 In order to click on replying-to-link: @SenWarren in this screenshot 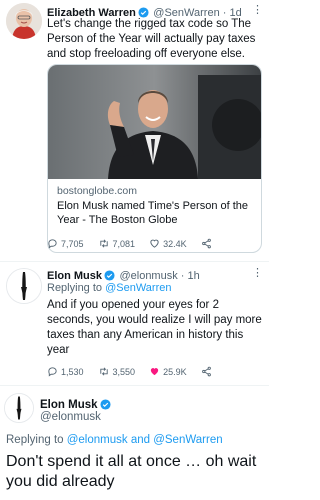, I will do `click(138, 288)`.